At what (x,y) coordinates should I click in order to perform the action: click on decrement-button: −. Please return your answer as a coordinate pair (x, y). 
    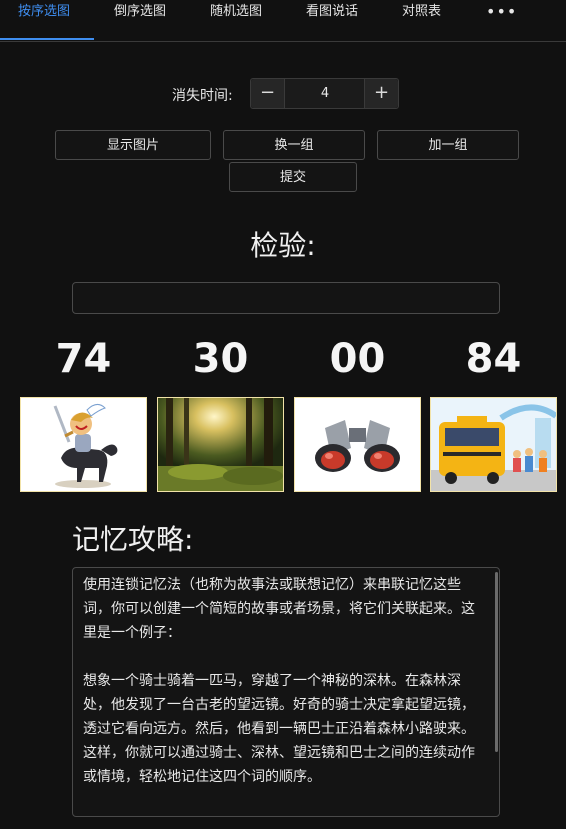
    Looking at the image, I should click on (268, 93).